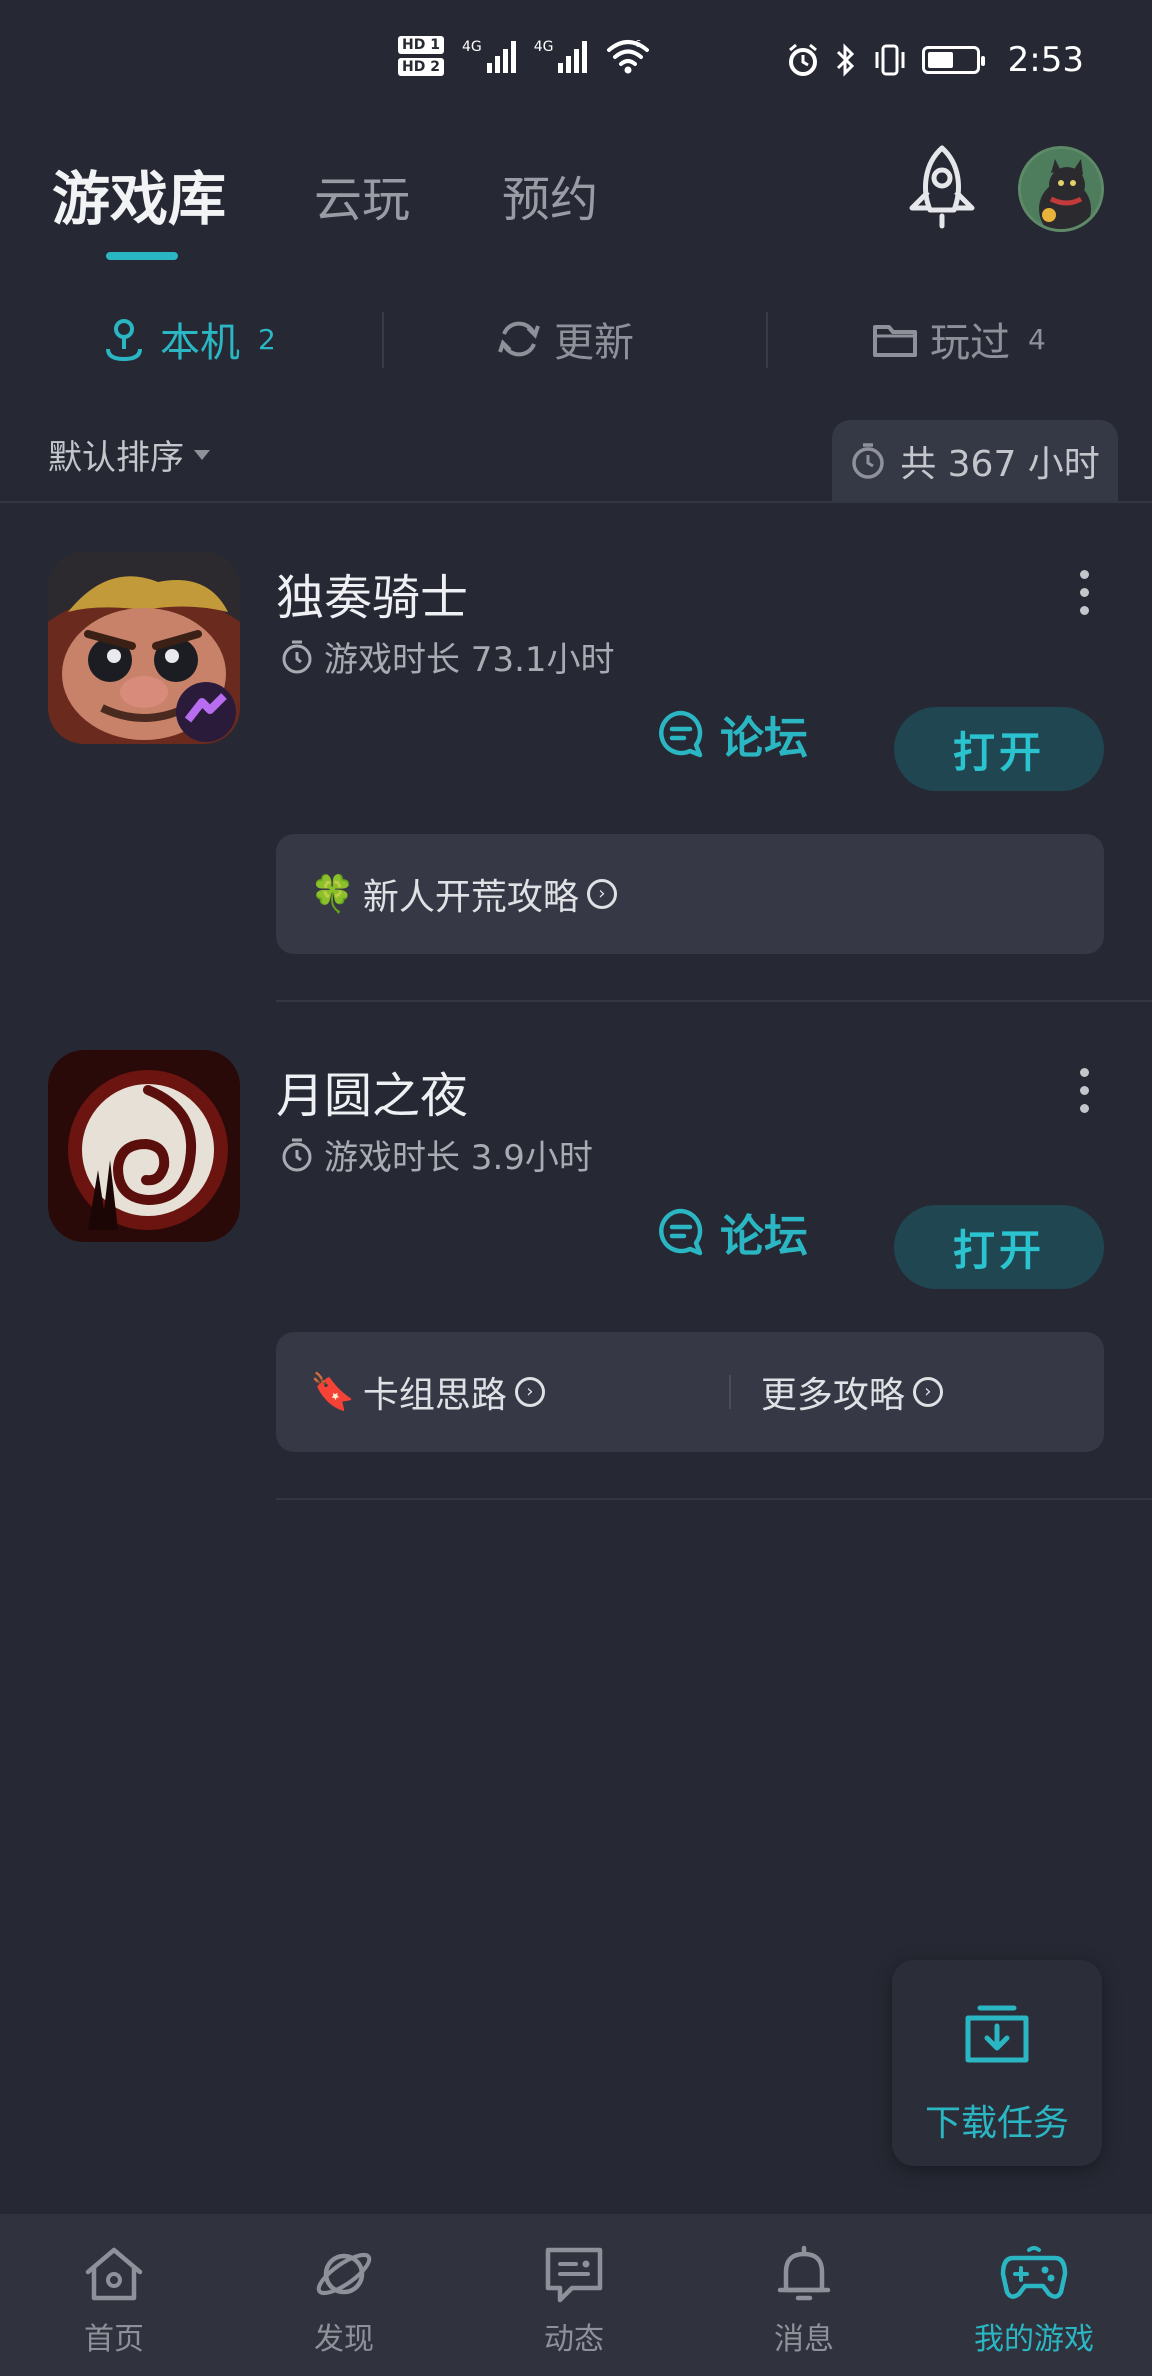  What do you see at coordinates (114, 2274) in the screenshot?
I see `home-icon` at bounding box center [114, 2274].